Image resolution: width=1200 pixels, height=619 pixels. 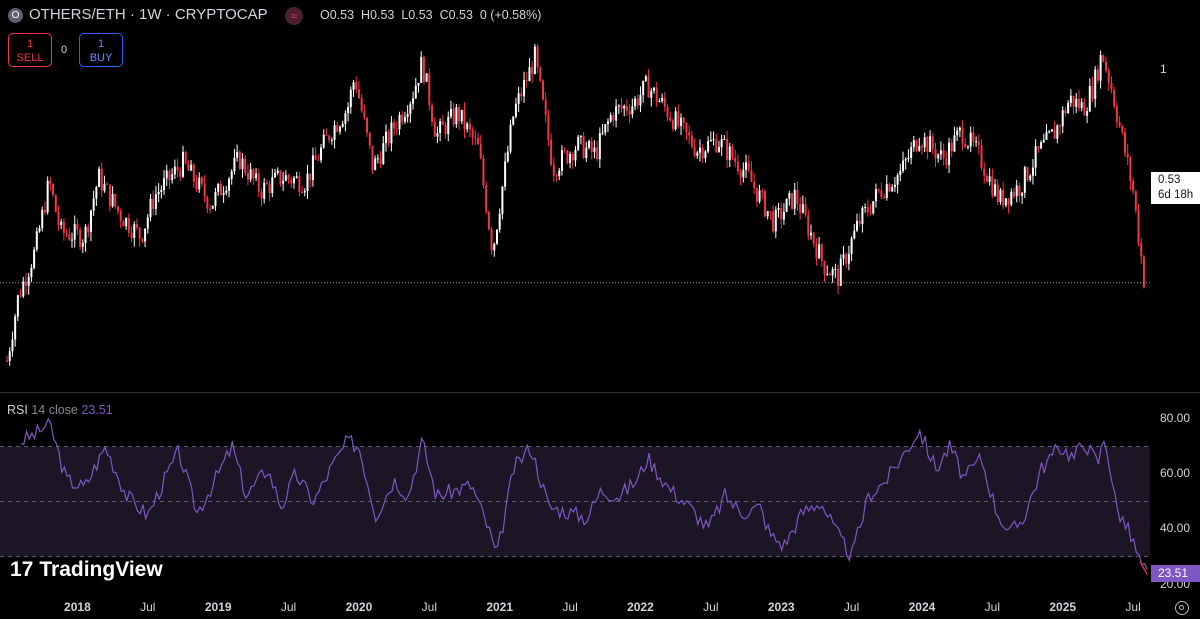 I want to click on time-axis-tick: 2018, so click(x=77, y=607).